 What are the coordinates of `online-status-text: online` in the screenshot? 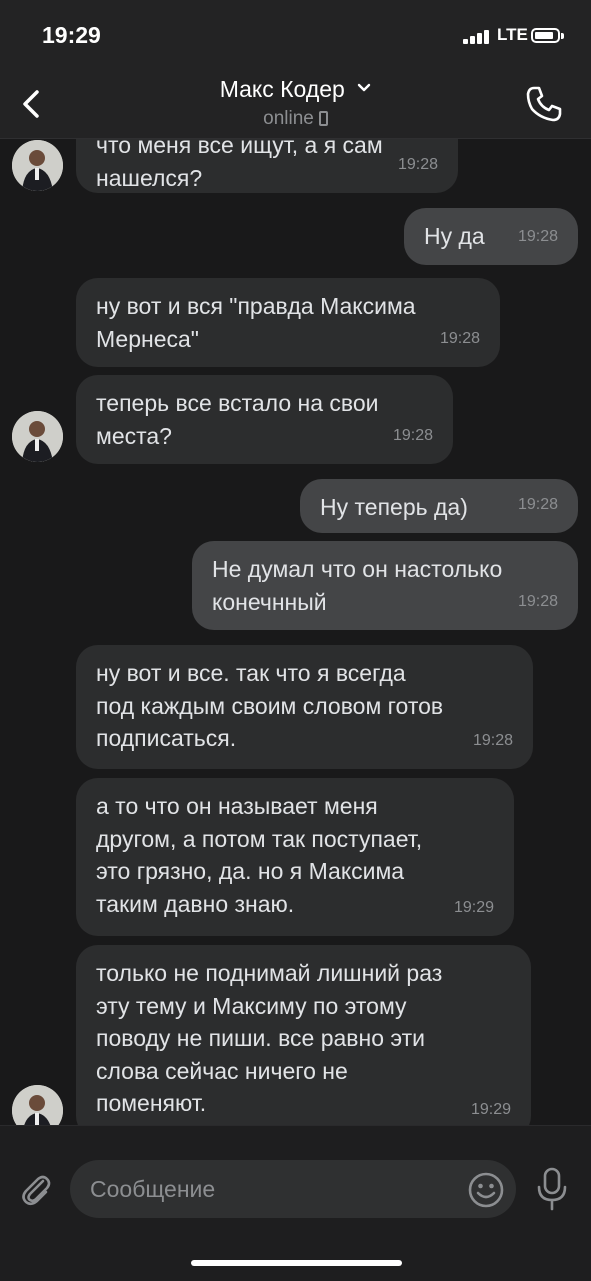 It's located at (288, 118).